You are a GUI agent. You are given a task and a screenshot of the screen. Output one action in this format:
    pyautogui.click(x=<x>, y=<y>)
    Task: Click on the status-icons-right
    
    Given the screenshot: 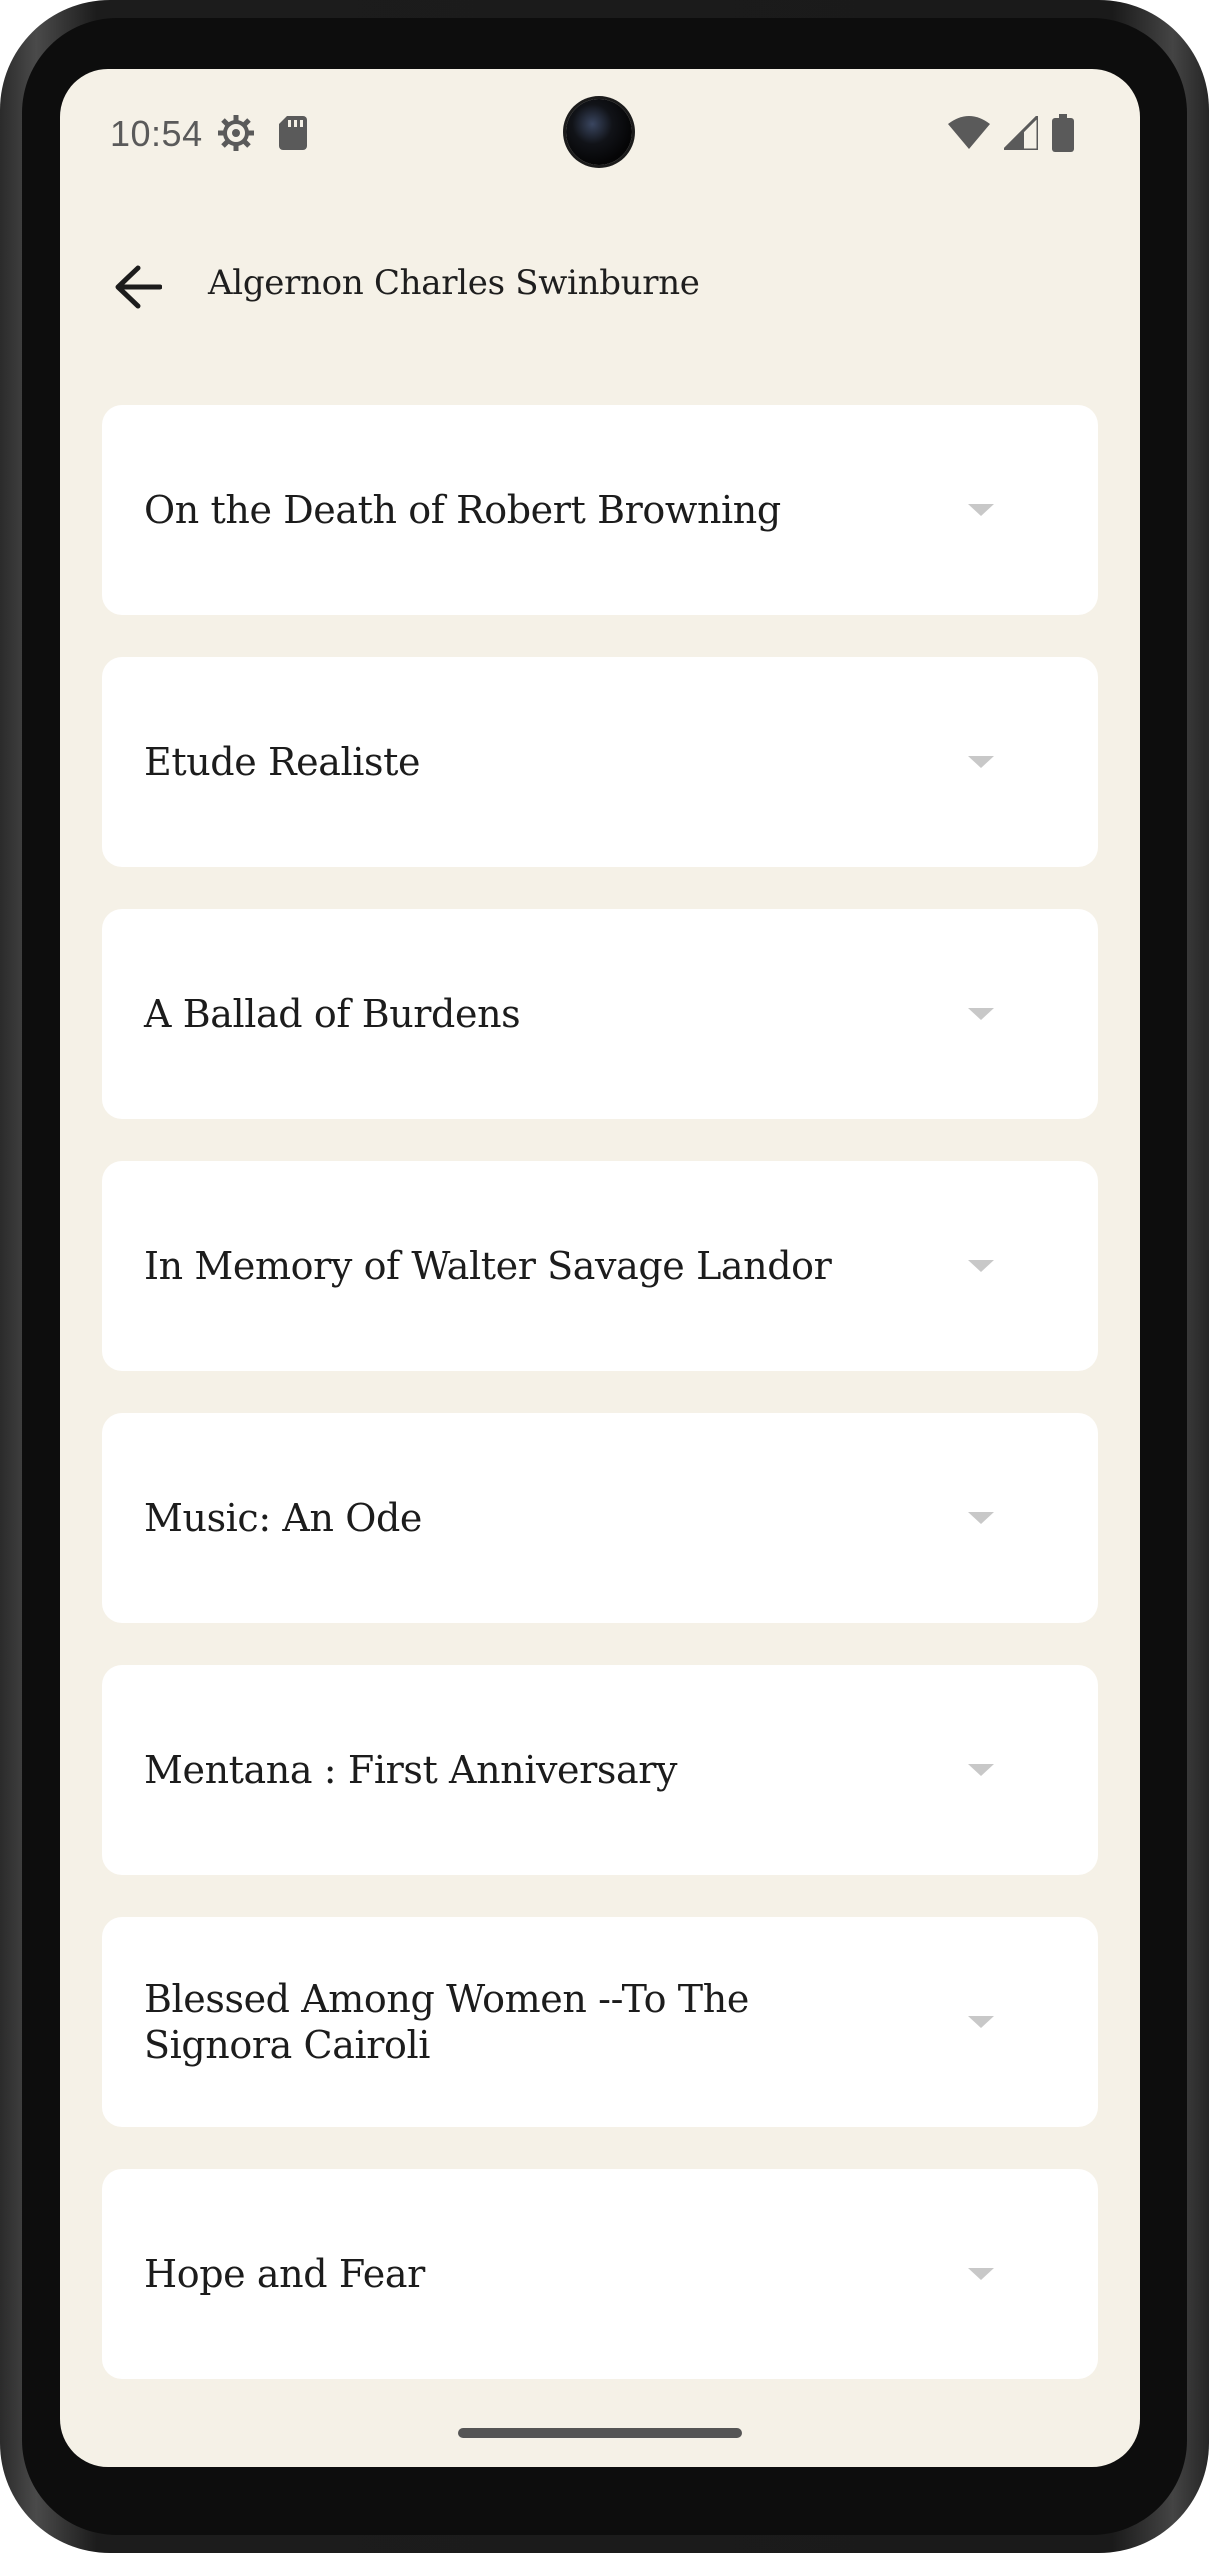 What is the action you would take?
    pyautogui.click(x=1011, y=133)
    